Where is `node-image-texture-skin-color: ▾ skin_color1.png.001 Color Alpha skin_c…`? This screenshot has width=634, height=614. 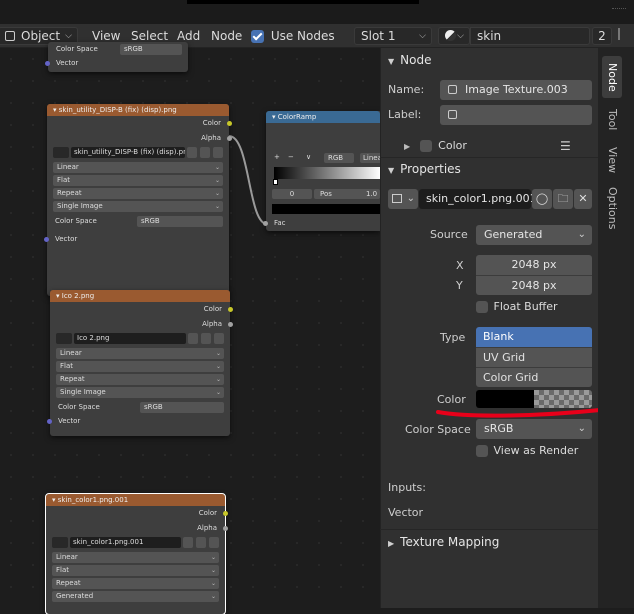 node-image-texture-skin-color: ▾ skin_color1.png.001 Color Alpha skin_c… is located at coordinates (136, 553).